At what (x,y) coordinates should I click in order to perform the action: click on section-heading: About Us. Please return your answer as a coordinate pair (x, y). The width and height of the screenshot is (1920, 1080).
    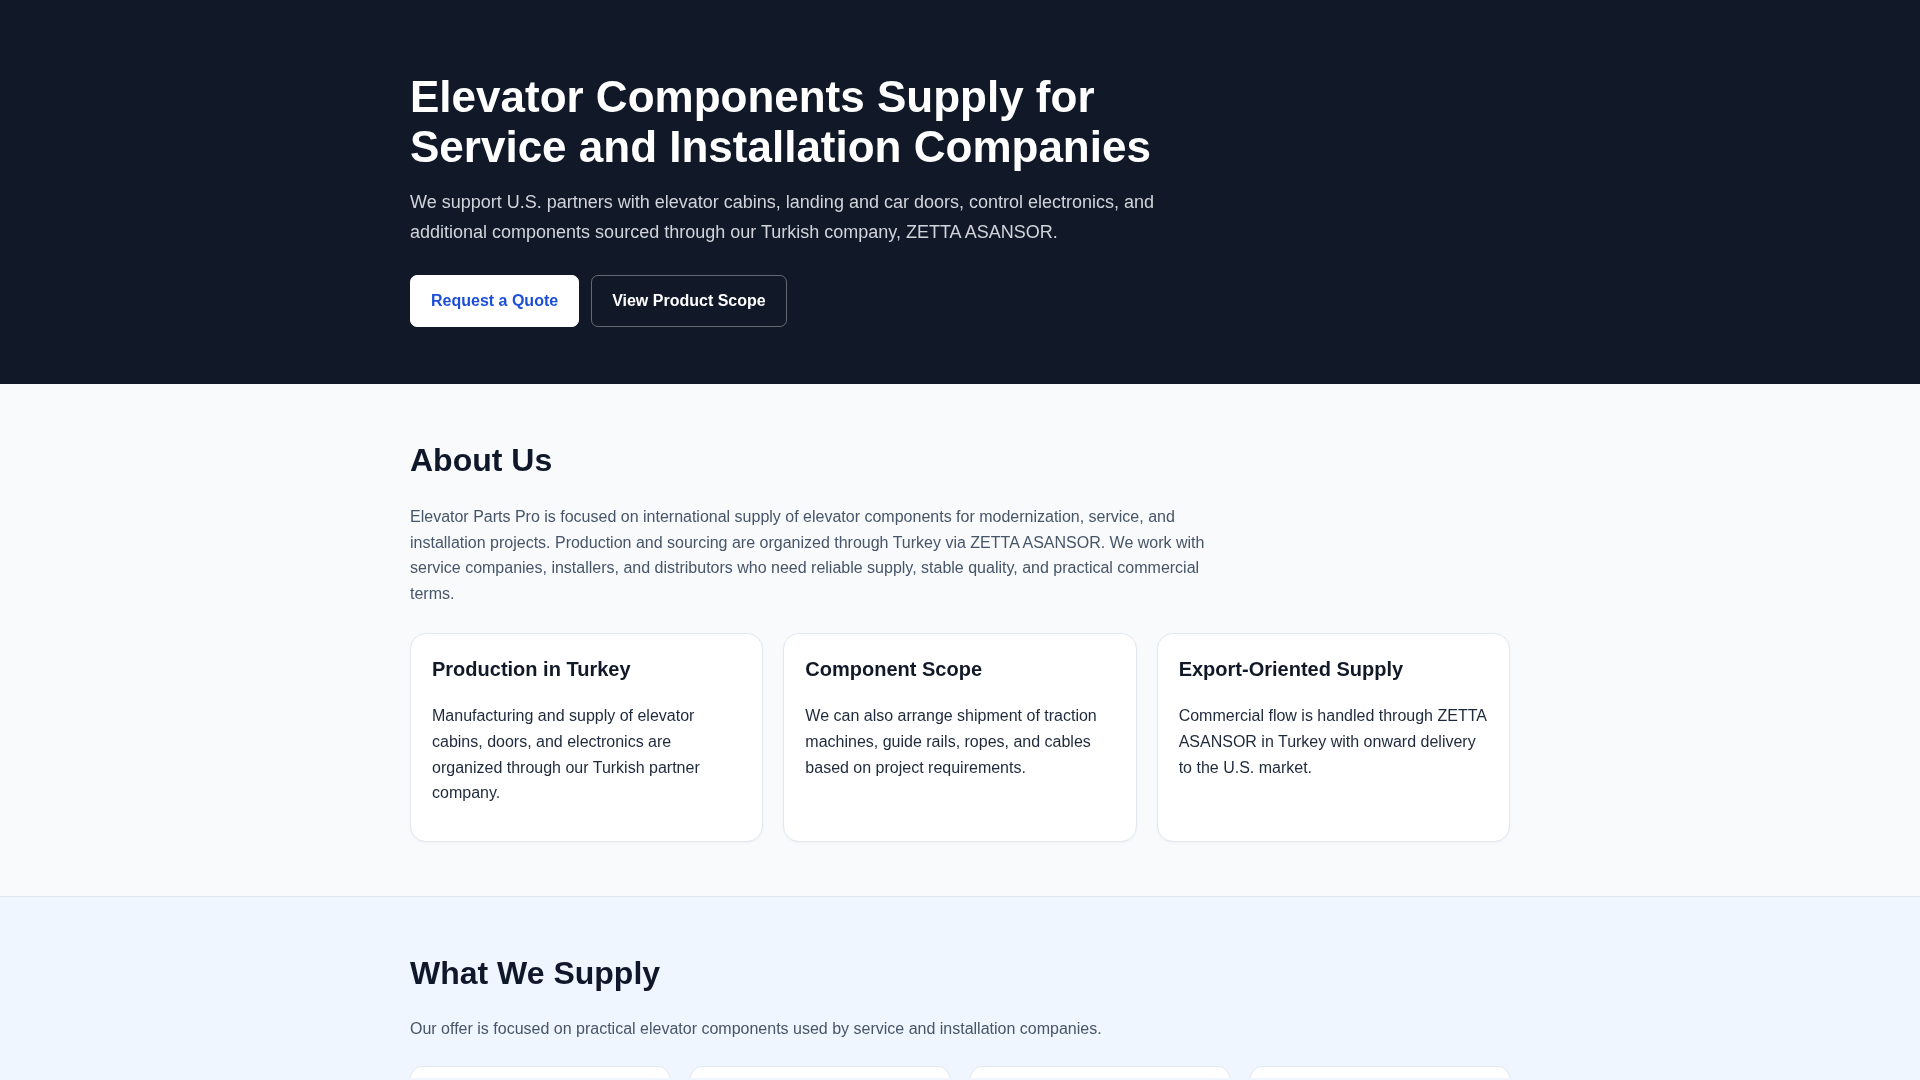
    Looking at the image, I should click on (482, 461).